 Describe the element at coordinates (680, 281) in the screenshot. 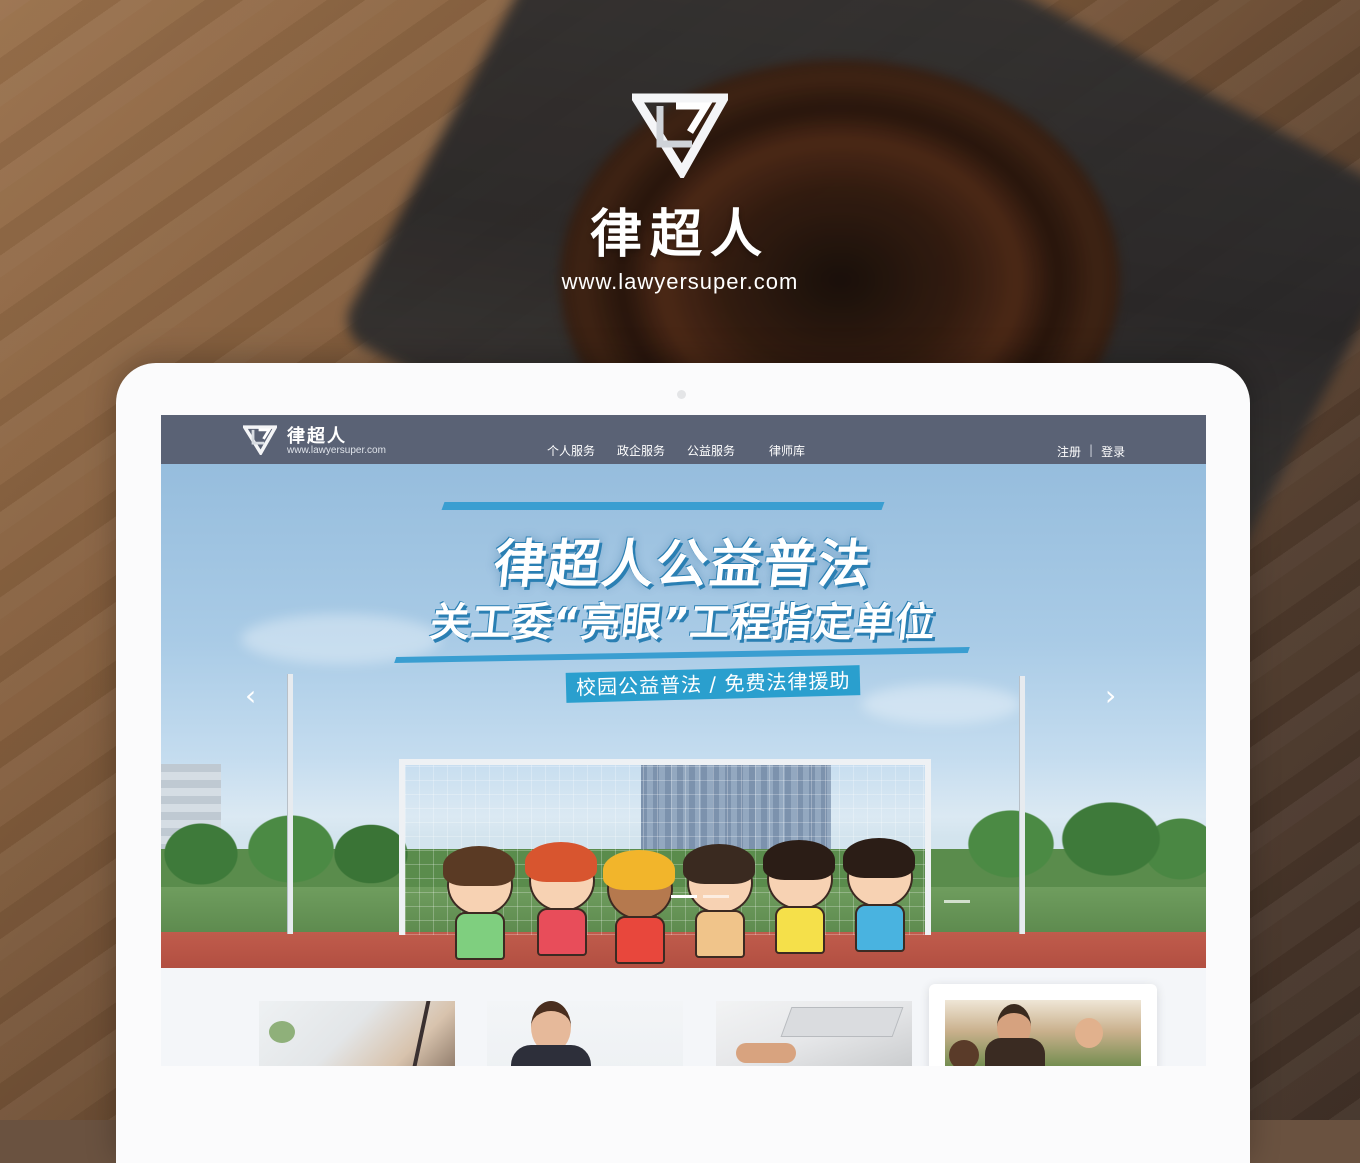

I see `brand-url: www.lawyersuper.com` at that location.